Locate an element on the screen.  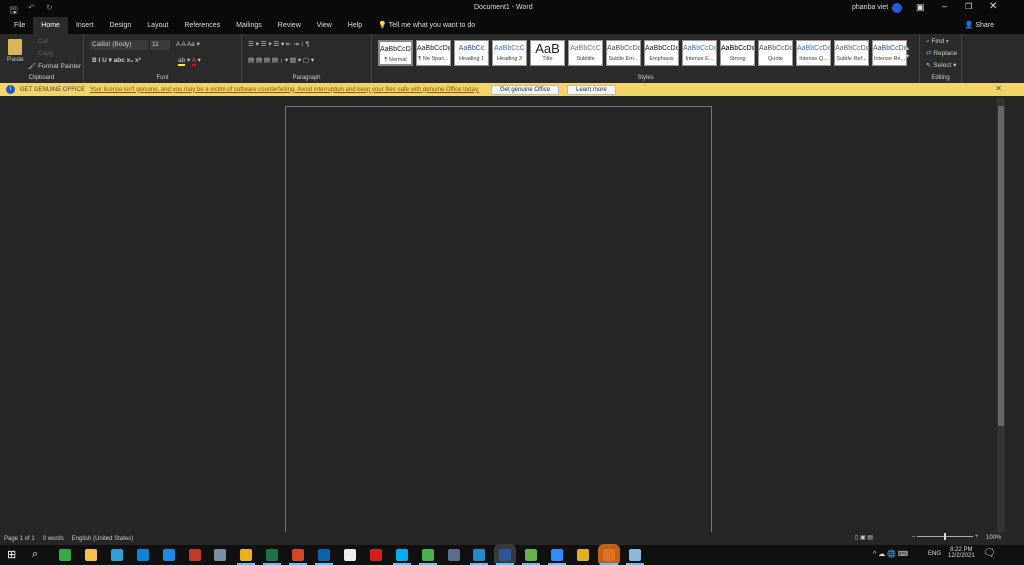
input-language: ENG is located at coordinates (934, 554).